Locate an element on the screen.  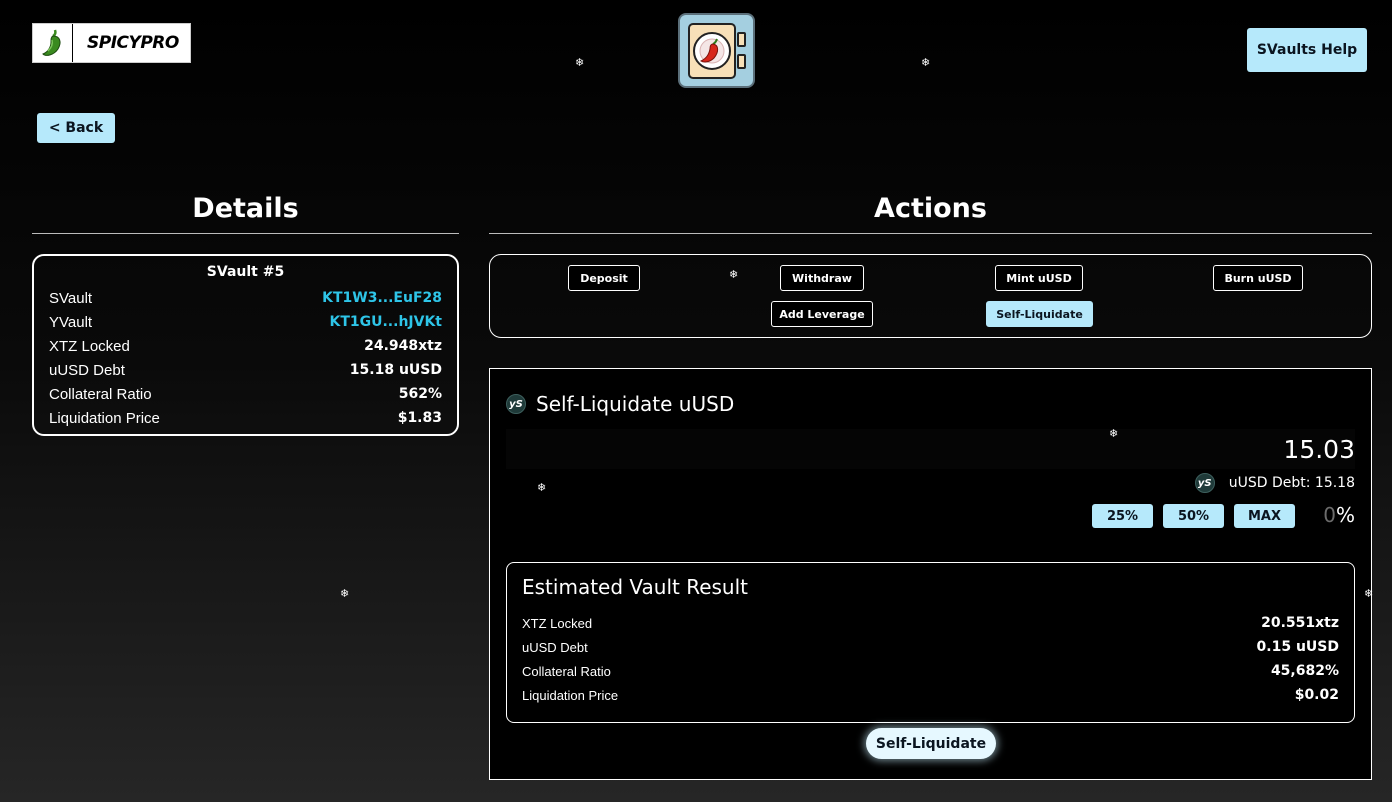
result-value: 20.551xtz is located at coordinates (1300, 623).